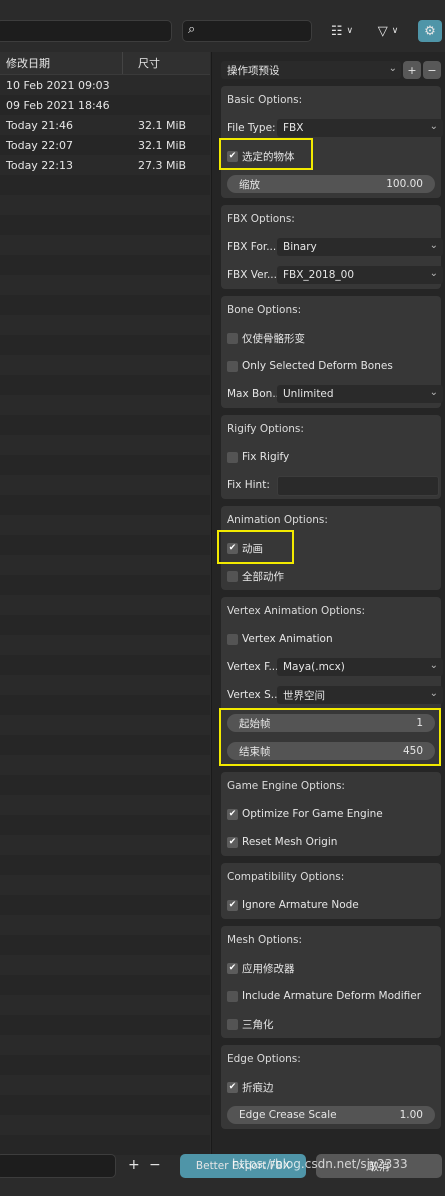 The image size is (445, 1196). What do you see at coordinates (360, 275) in the screenshot?
I see `fbx-version-dropdown: FBX_2018_00 ⌄` at bounding box center [360, 275].